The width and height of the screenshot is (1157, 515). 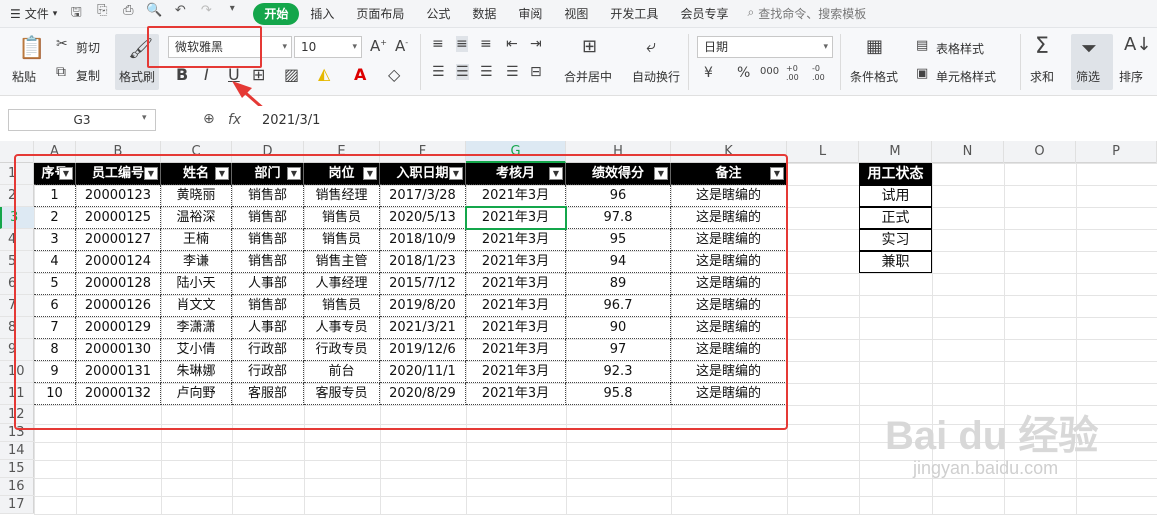 What do you see at coordinates (895, 196) in the screenshot?
I see `status-list-item: 试用` at bounding box center [895, 196].